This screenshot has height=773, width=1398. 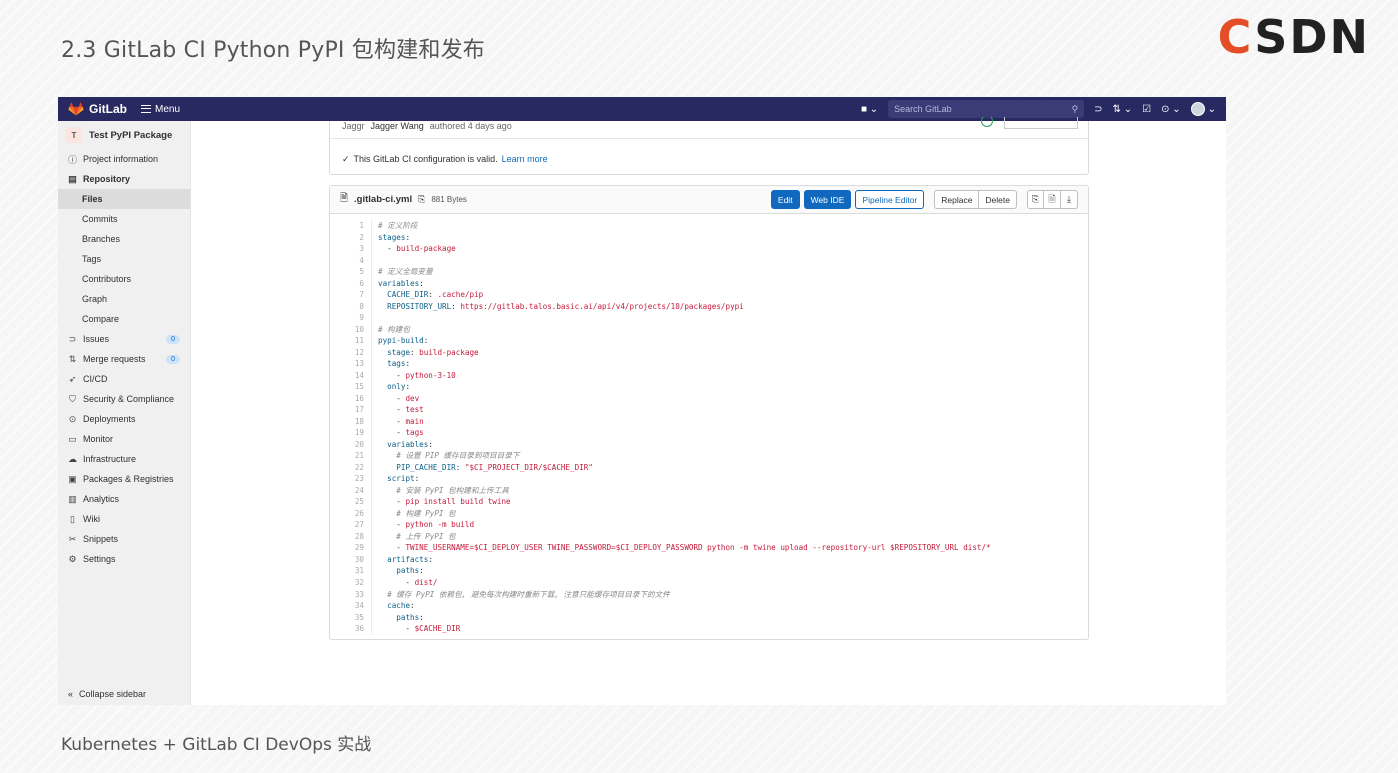 I want to click on commit-sha-button, so click(x=1041, y=123).